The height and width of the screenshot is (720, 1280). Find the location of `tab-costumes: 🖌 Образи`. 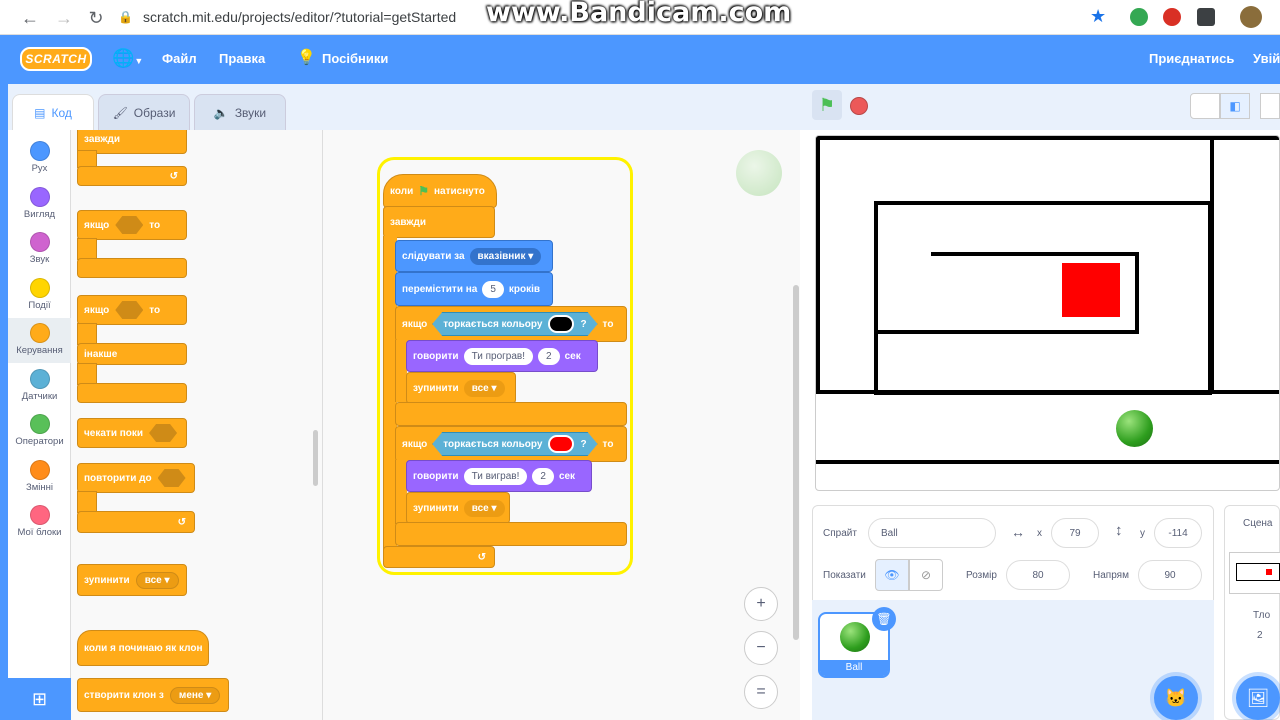

tab-costumes: 🖌 Образи is located at coordinates (144, 112).